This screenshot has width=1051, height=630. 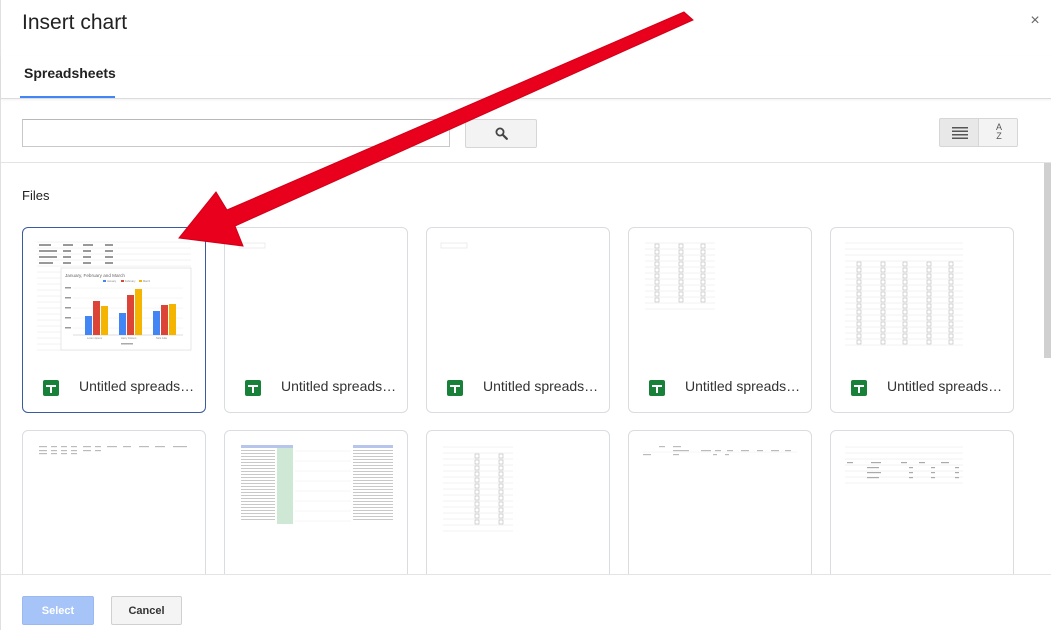 What do you see at coordinates (95, 275) in the screenshot?
I see `thumbnail-chart-title: January, February and March` at bounding box center [95, 275].